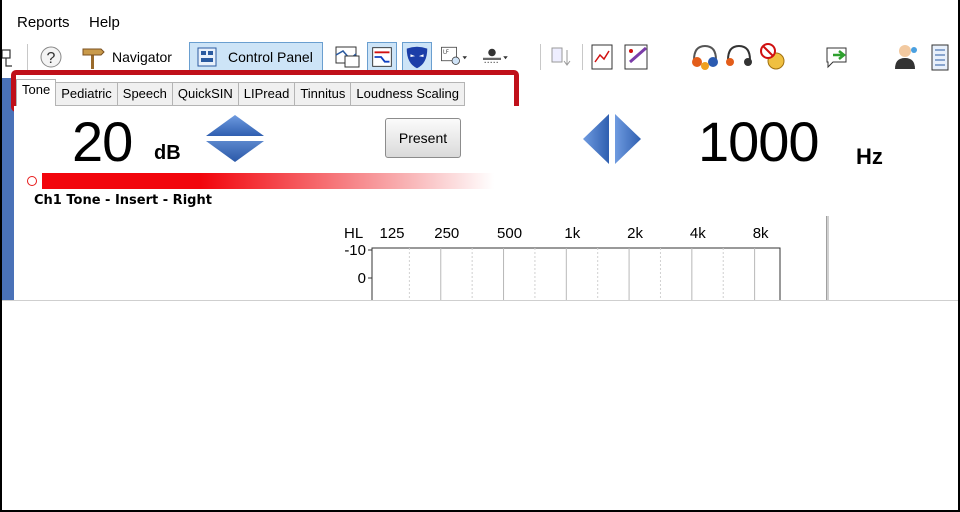  I want to click on level-arrows, so click(235, 138).